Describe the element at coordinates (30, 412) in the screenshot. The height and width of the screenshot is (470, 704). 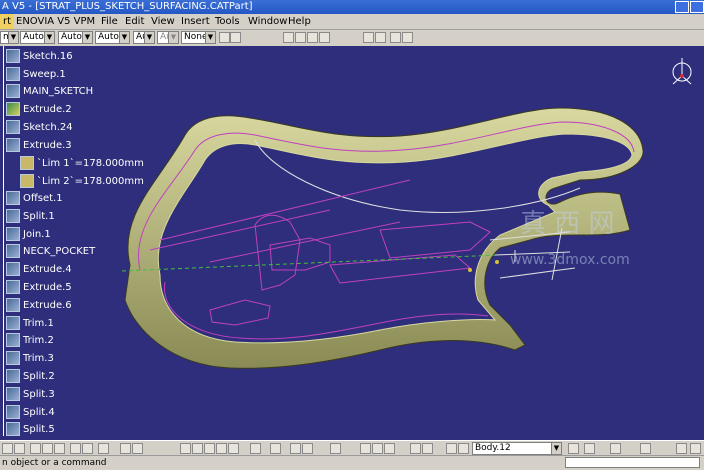
I see `tree-item-split4: Split.4` at that location.